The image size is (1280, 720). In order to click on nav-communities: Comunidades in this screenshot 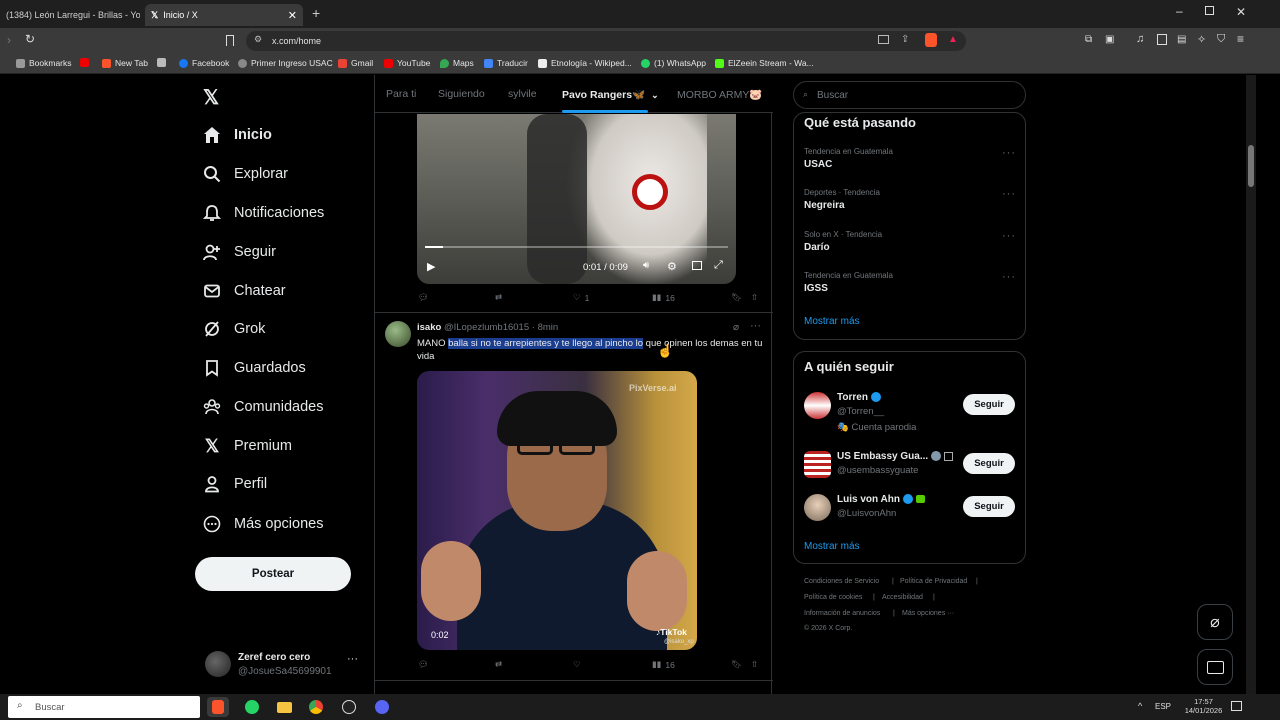, I will do `click(262, 407)`.